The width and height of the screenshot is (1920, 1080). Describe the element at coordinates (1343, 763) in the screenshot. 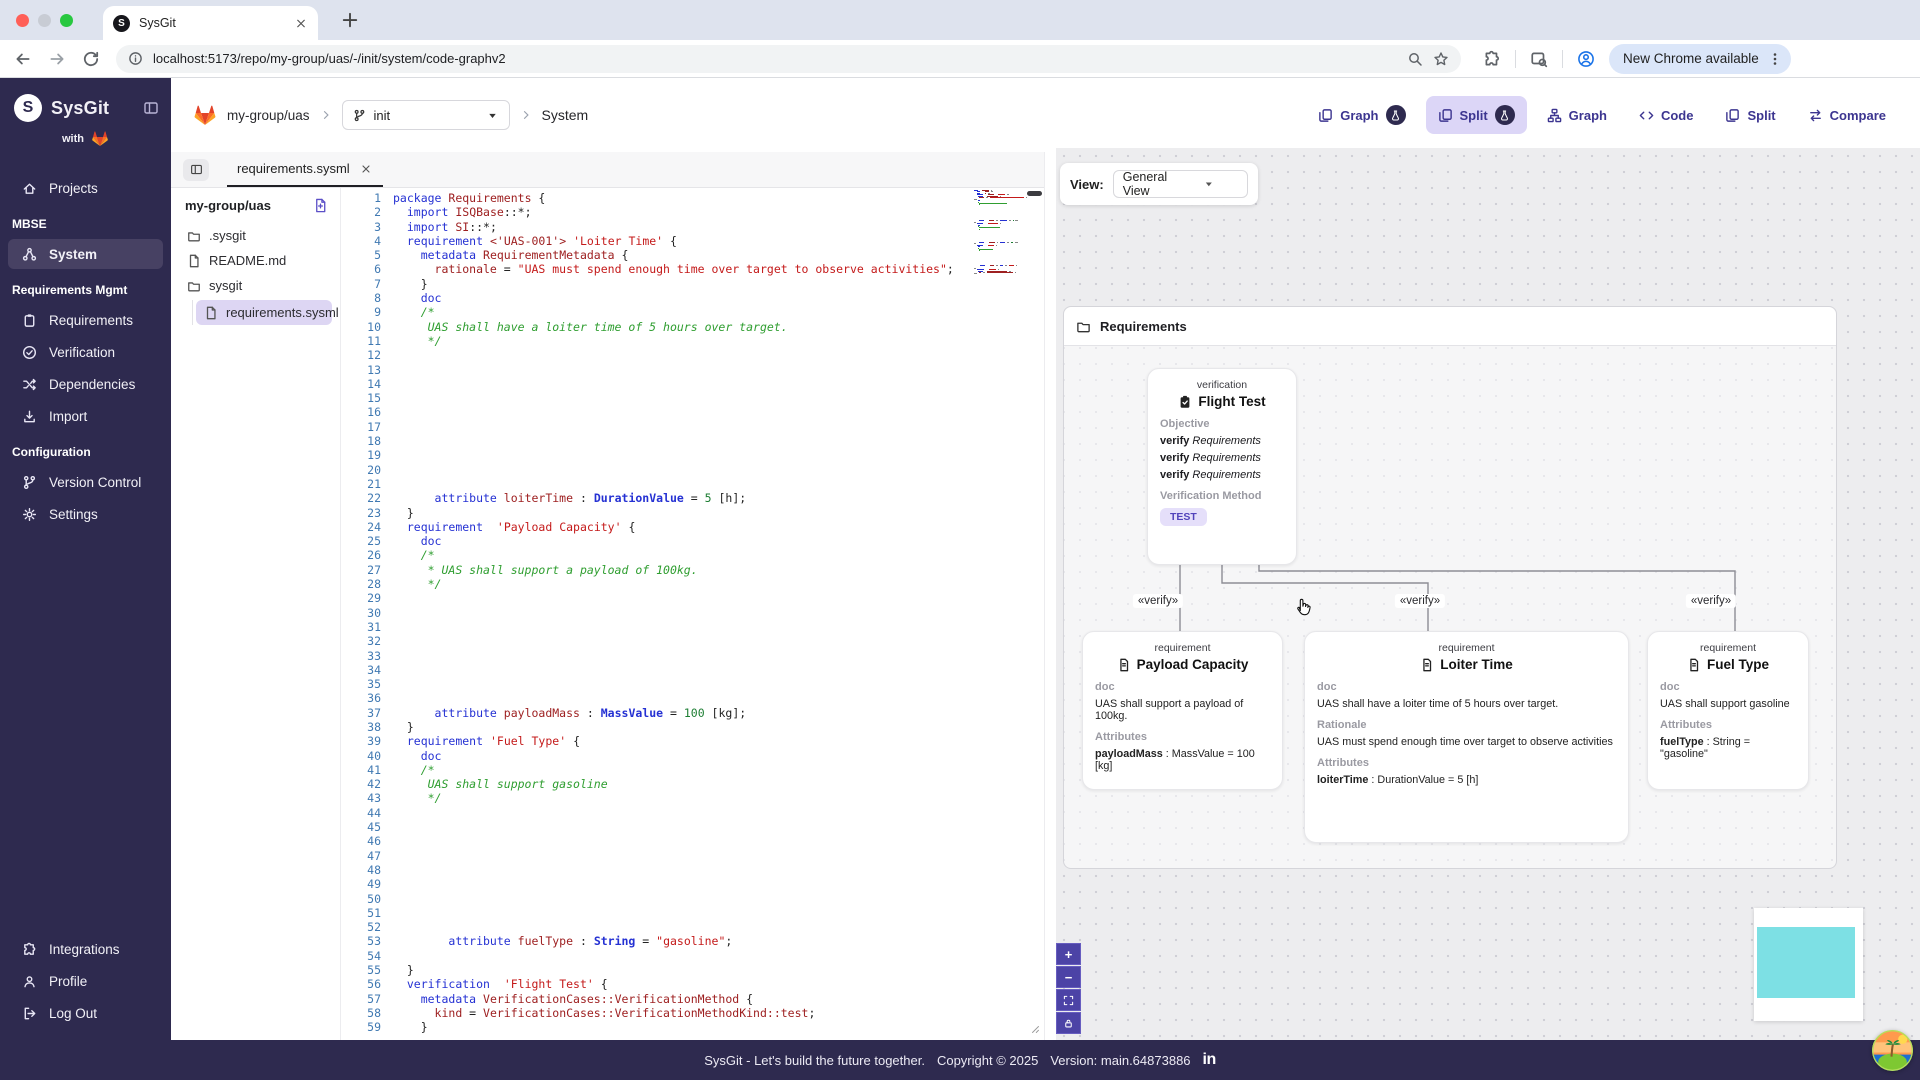

I see `node-section-label: Attributes` at that location.